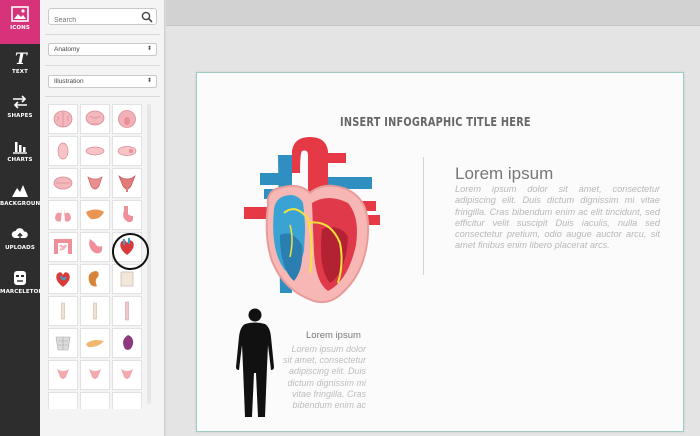 The image size is (700, 436). Describe the element at coordinates (20, 110) in the screenshot. I see `rail-shapes: SHAPES` at that location.